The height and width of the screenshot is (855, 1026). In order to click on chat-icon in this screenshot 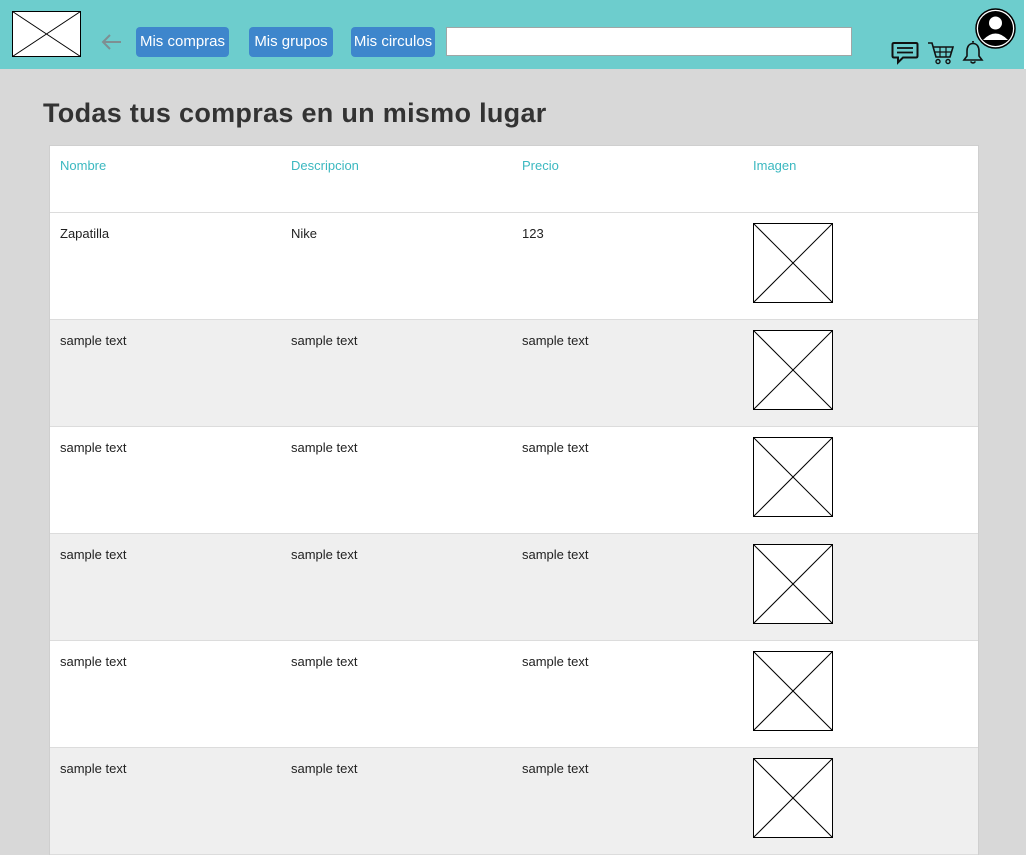, I will do `click(905, 53)`.